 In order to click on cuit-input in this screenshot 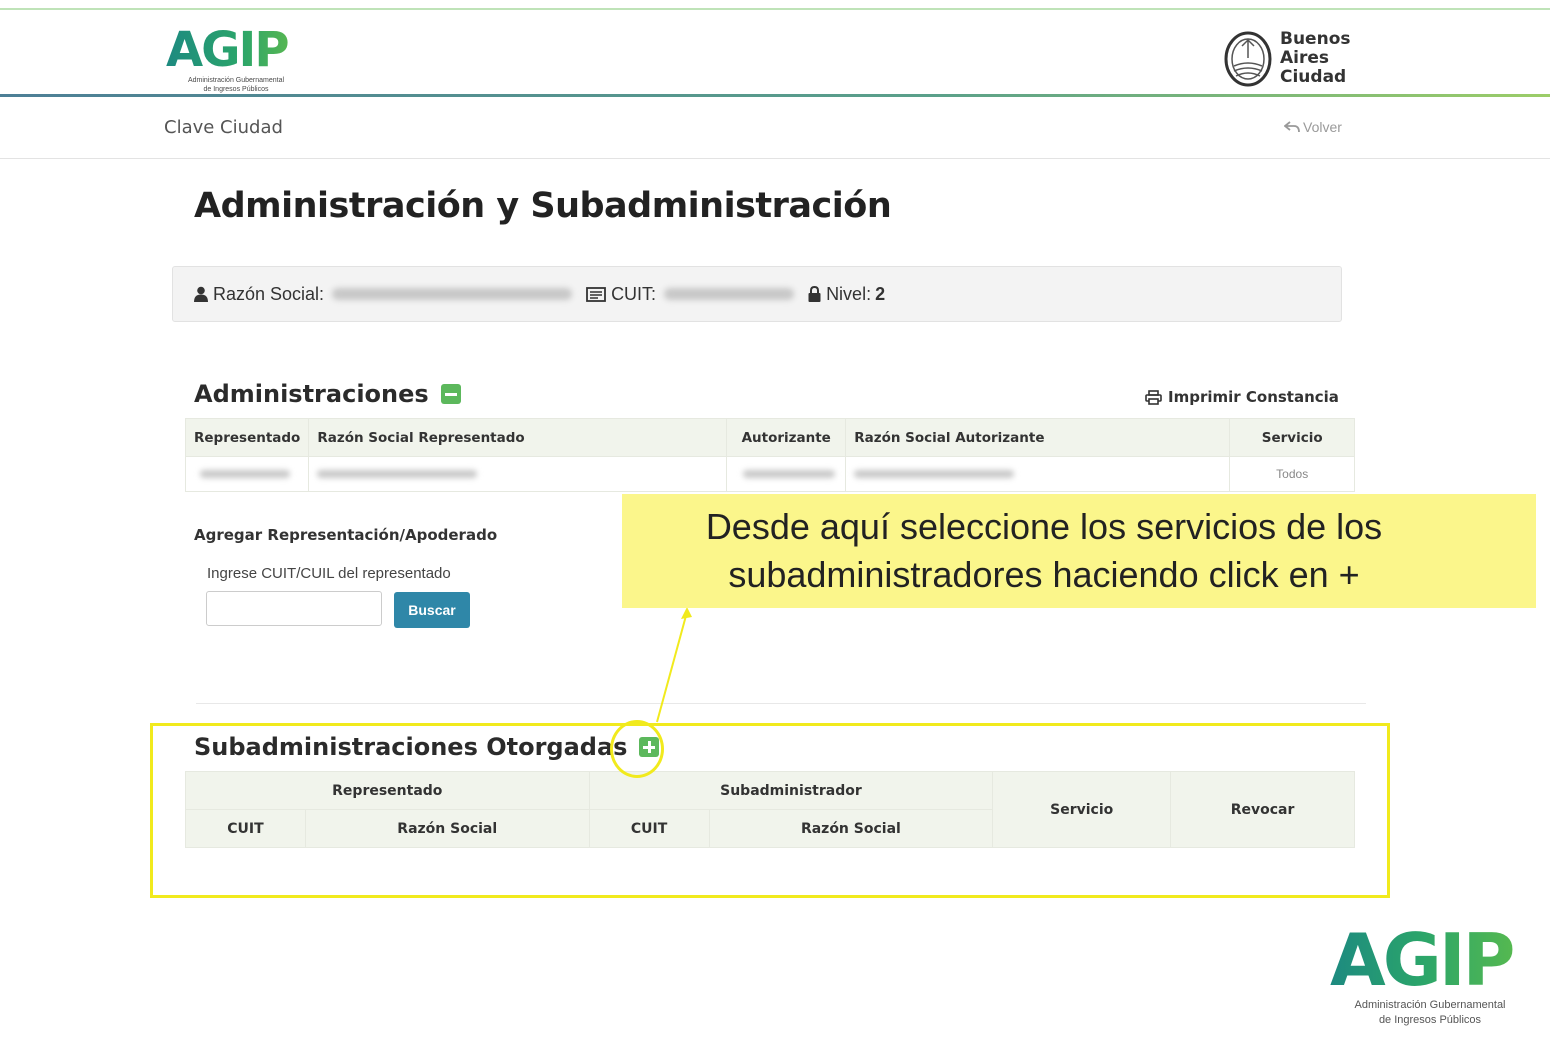, I will do `click(294, 608)`.